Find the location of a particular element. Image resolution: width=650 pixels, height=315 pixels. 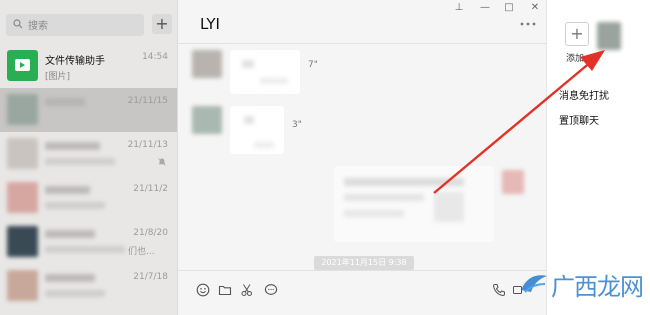

close-button: ✕ is located at coordinates (535, 7).